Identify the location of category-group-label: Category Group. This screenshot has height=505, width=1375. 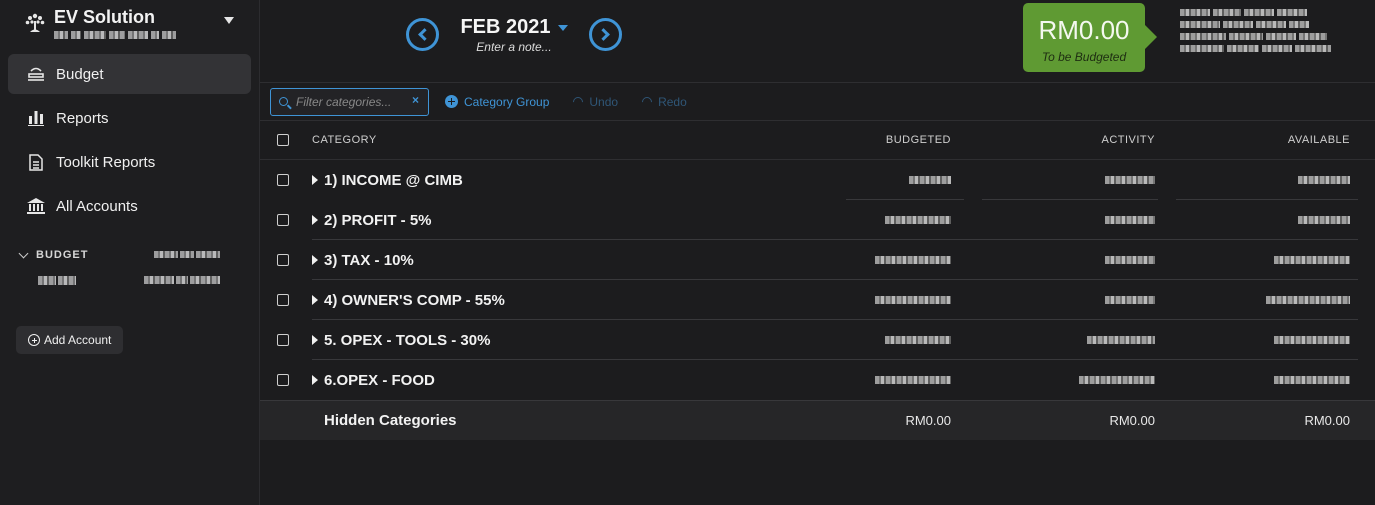
(507, 101).